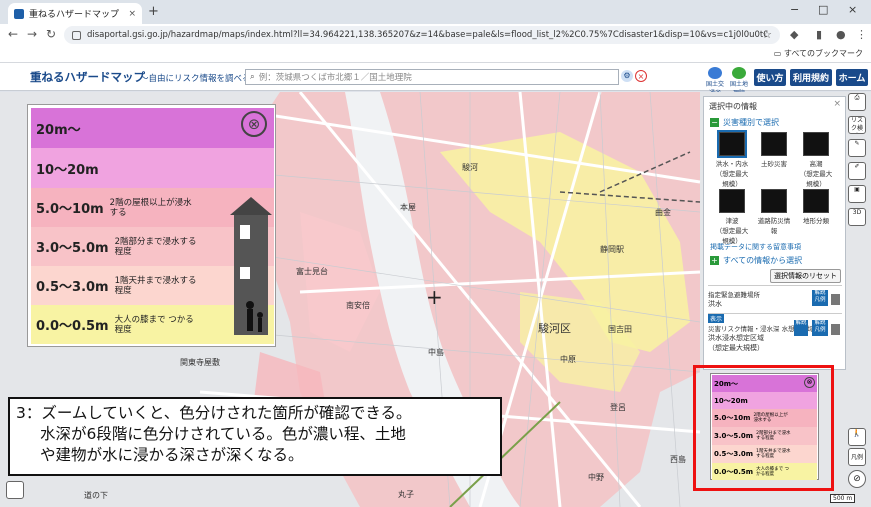 This screenshot has width=871, height=507. Describe the element at coordinates (731, 400) in the screenshot. I see `legend-value: 10～20m` at that location.